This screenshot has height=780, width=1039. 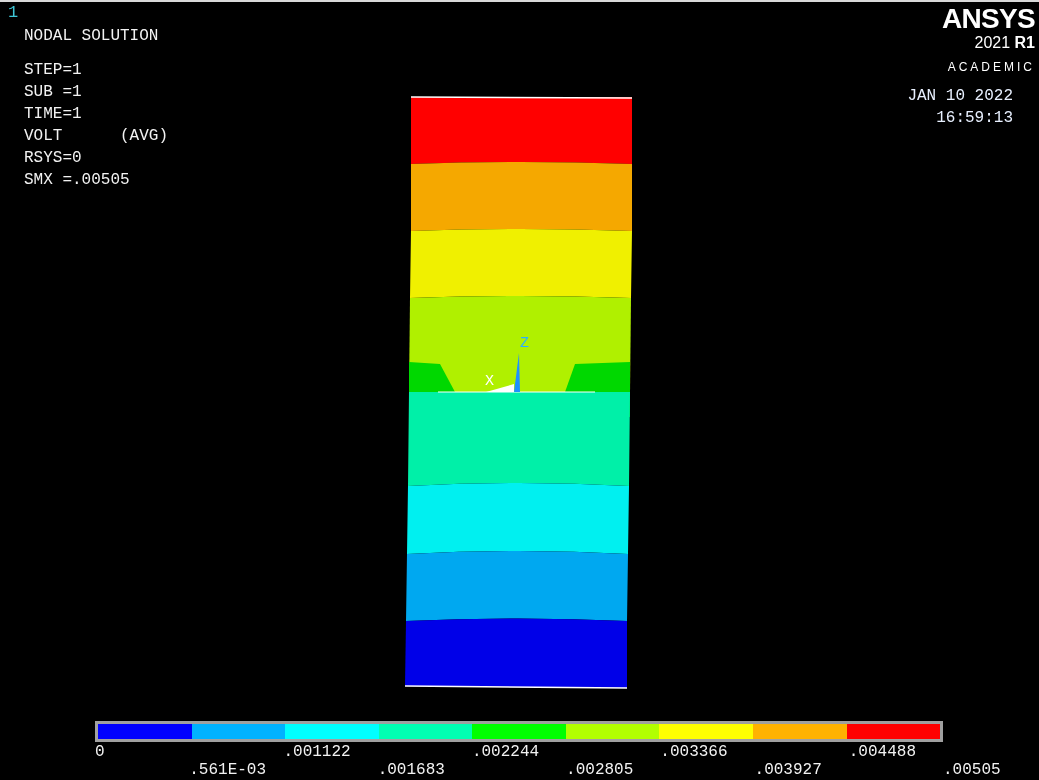 What do you see at coordinates (600, 770) in the screenshot?
I see `legend-value: .002805` at bounding box center [600, 770].